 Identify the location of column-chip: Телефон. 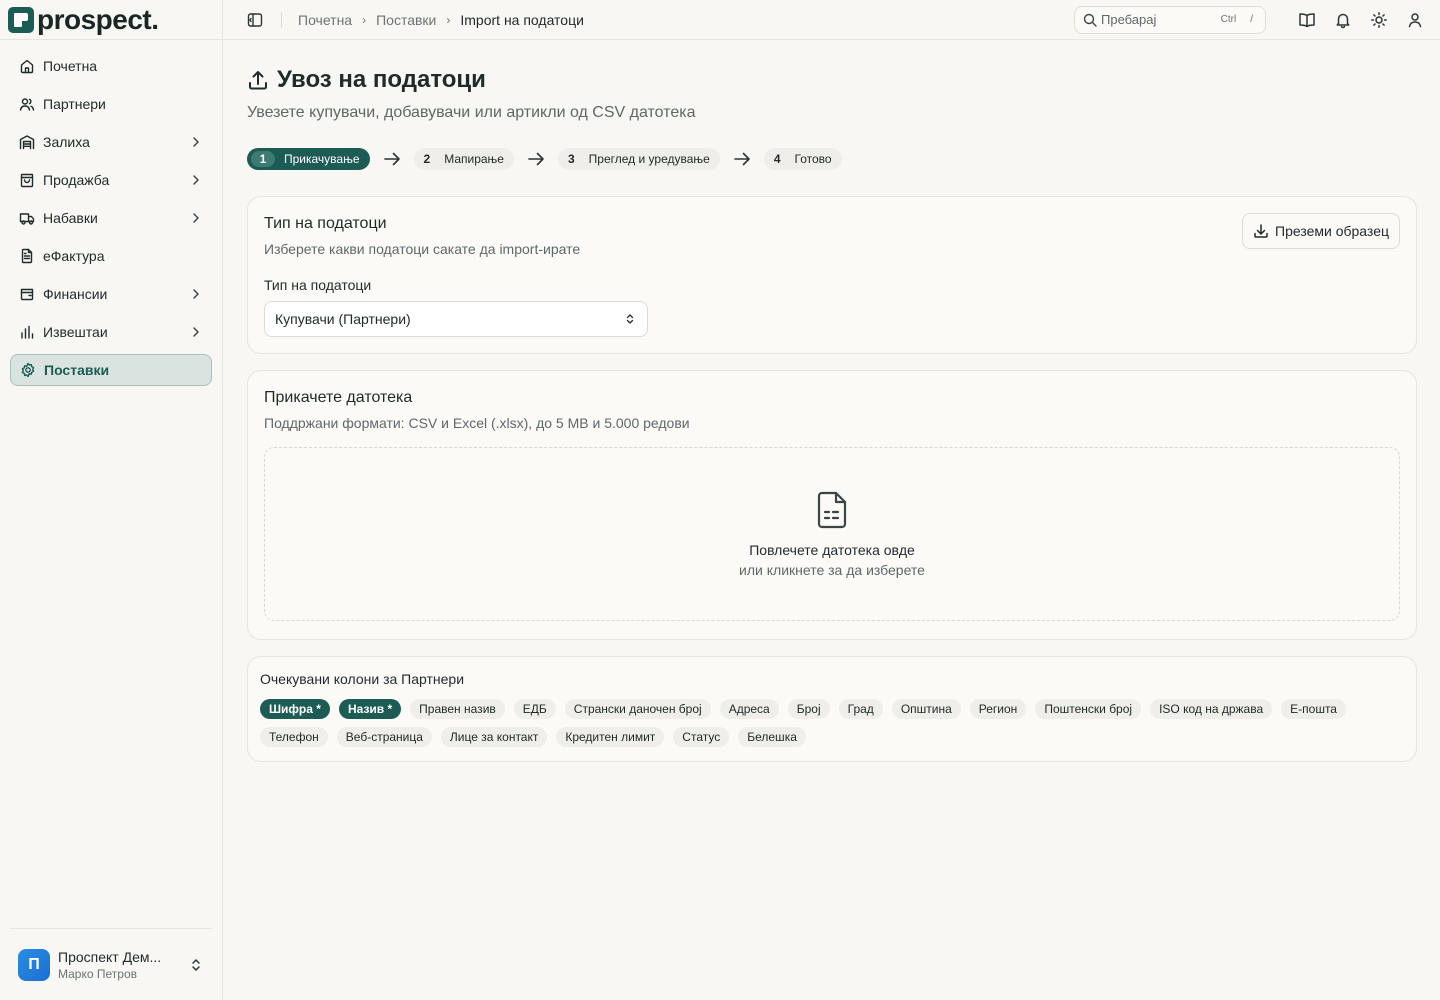
(294, 737).